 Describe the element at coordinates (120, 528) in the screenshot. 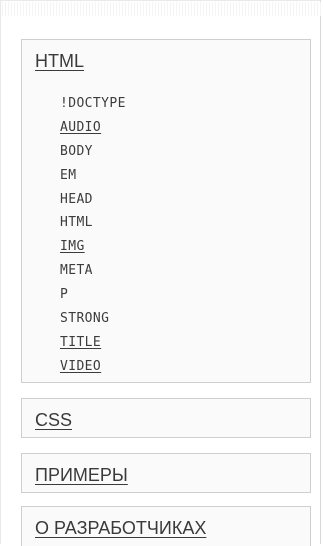

I see `developers-section-link: О РАЗРАБОТЧИКАХ` at that location.